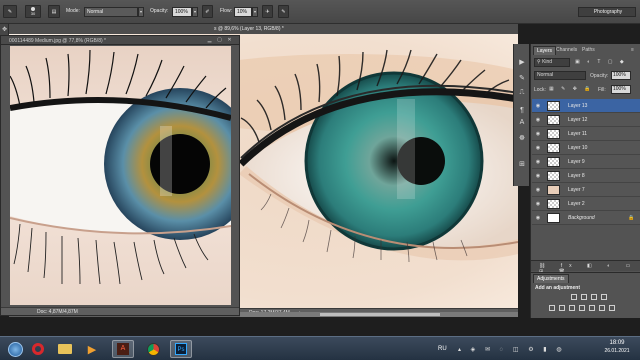  Describe the element at coordinates (586, 148) in the screenshot. I see `layer-row: ◉ Layer 10` at that location.